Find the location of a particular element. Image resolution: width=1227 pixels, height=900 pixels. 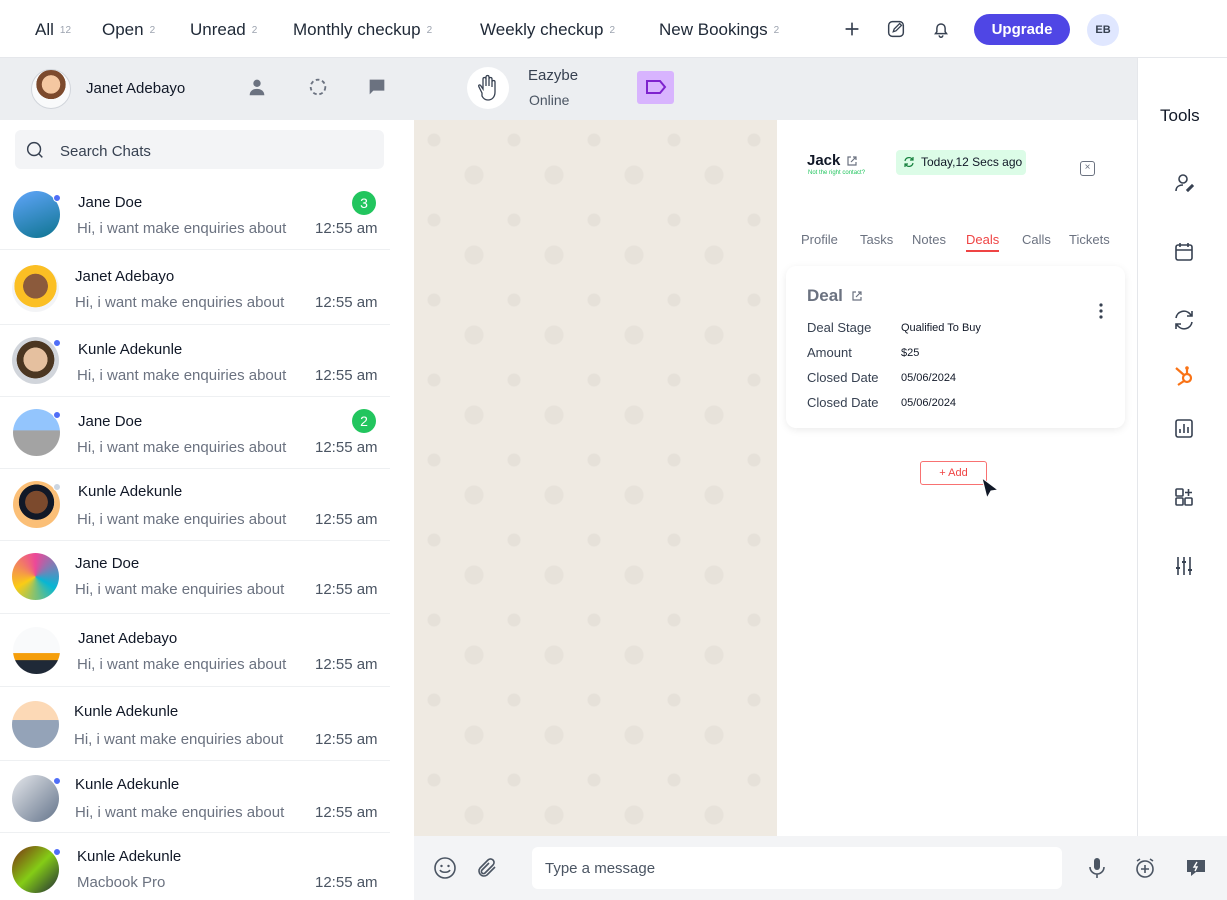

add-deal-button: + Add is located at coordinates (953, 473).